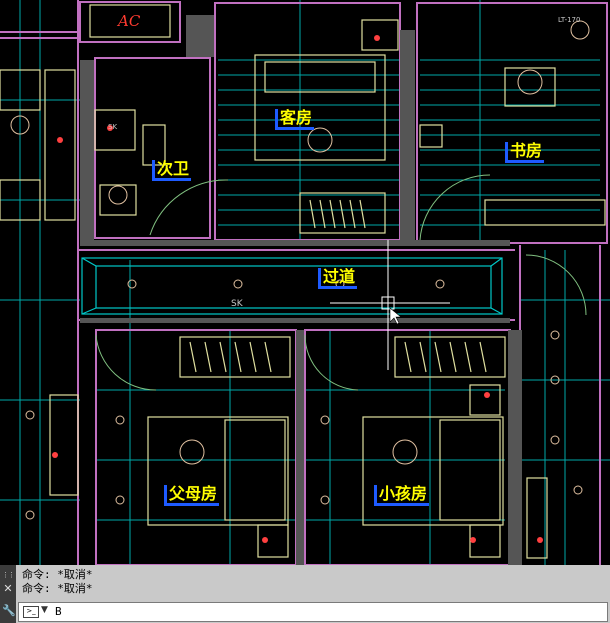 Image resolution: width=610 pixels, height=623 pixels. Describe the element at coordinates (390, 305) in the screenshot. I see `crosshair-cursor` at that location.